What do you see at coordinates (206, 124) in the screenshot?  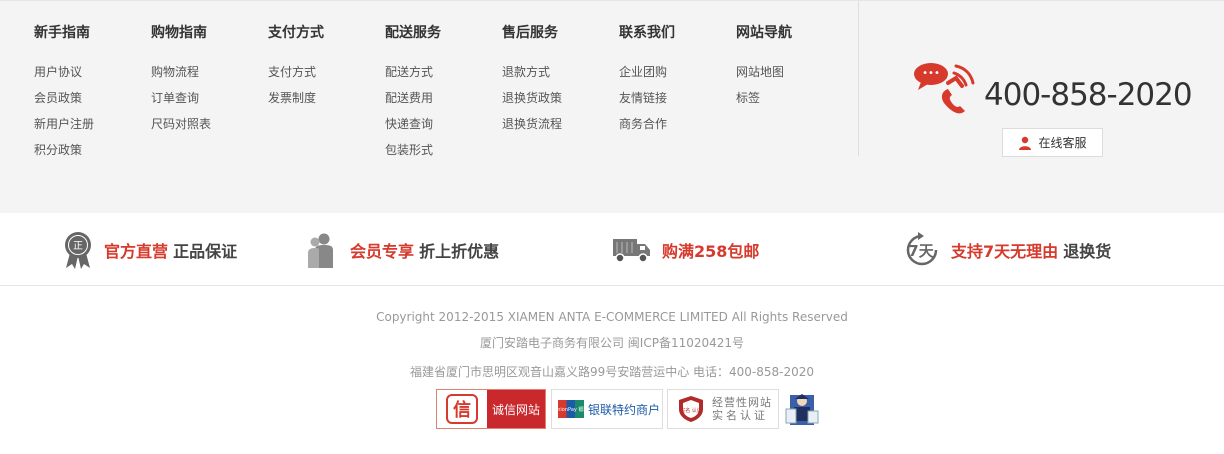 I see `footer-link: 尺码对照表` at bounding box center [206, 124].